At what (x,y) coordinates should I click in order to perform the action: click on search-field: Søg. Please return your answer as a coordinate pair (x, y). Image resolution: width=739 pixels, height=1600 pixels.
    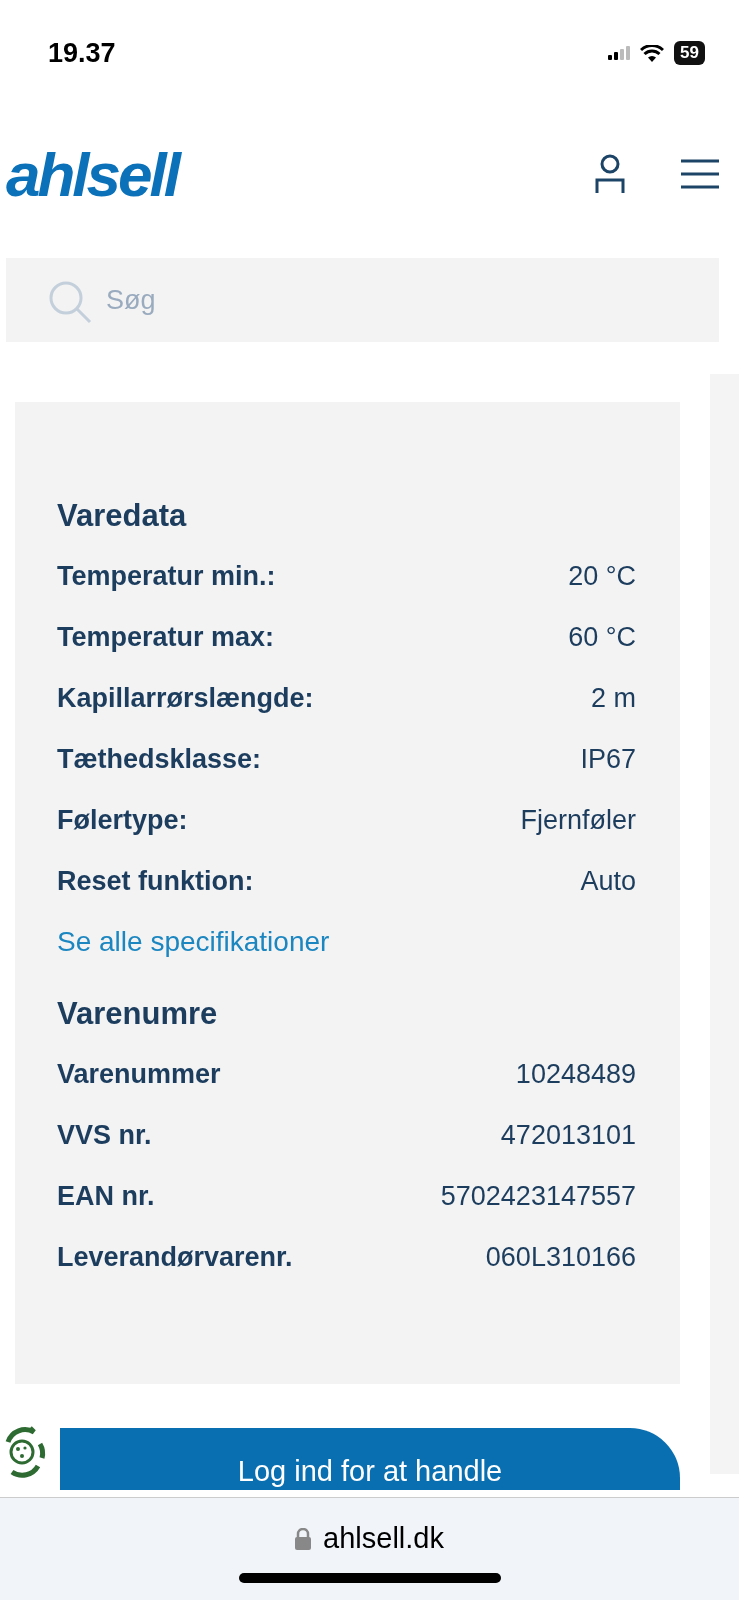
    Looking at the image, I should click on (362, 300).